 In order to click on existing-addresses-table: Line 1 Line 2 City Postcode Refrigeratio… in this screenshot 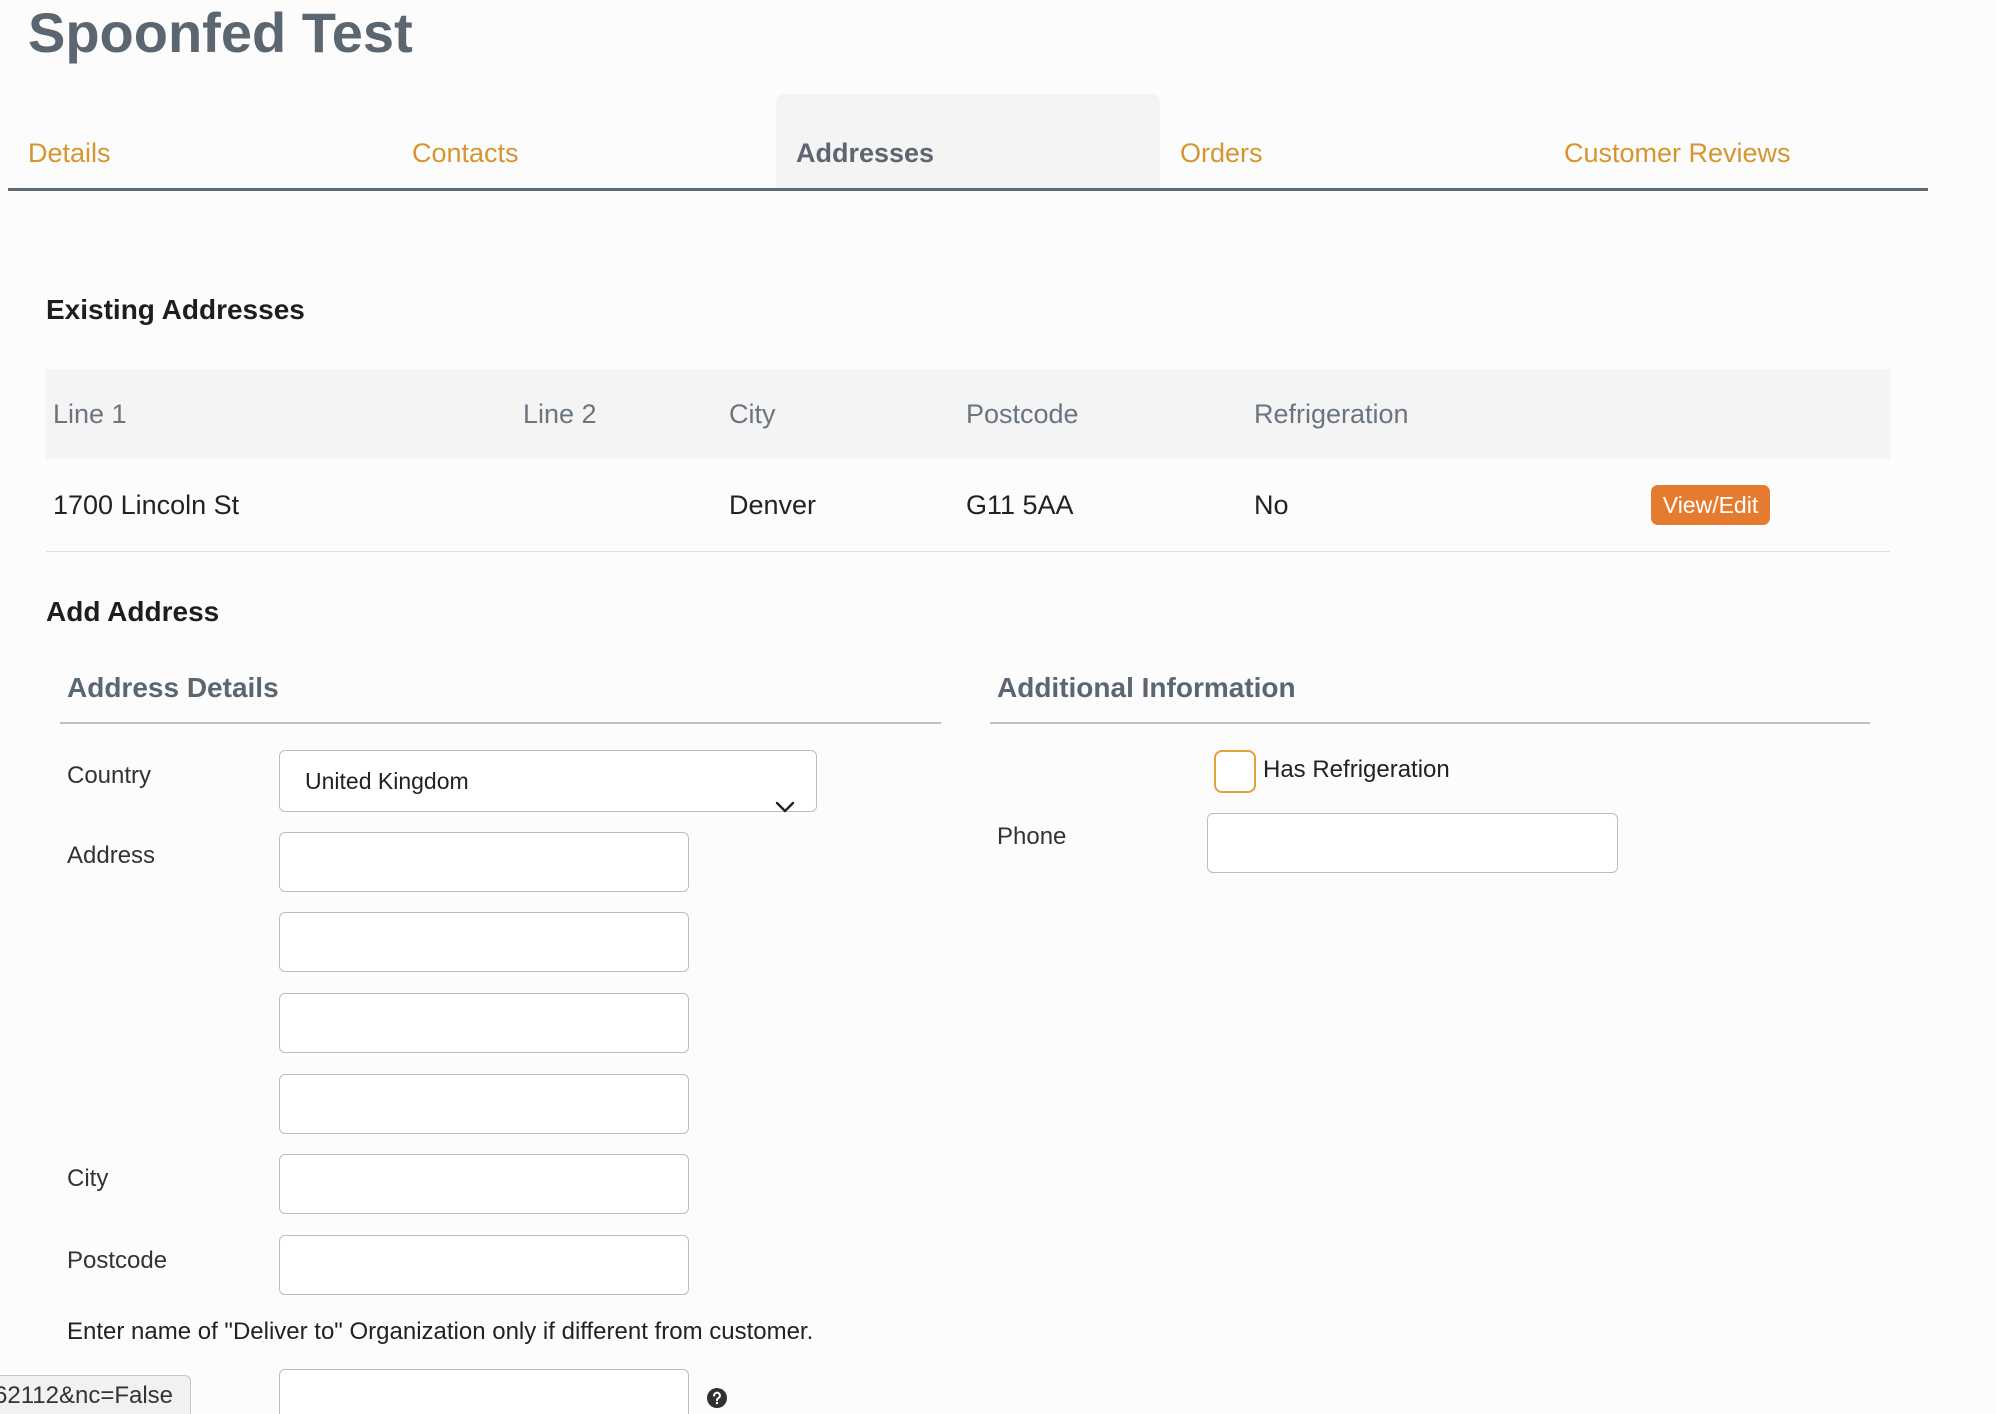, I will do `click(968, 460)`.